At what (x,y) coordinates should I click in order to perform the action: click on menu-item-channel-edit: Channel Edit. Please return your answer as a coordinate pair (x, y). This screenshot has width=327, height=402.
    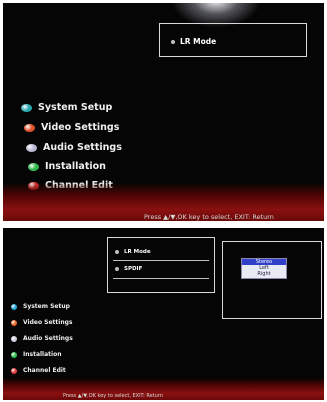
    Looking at the image, I should click on (38, 370).